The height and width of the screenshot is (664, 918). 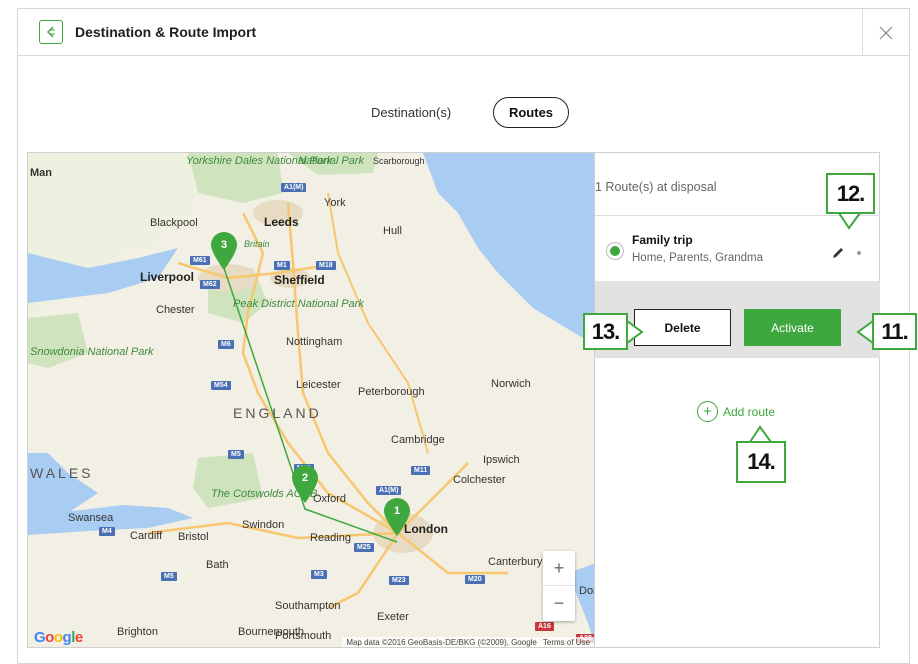 I want to click on zoom-in-button: +, so click(x=559, y=568).